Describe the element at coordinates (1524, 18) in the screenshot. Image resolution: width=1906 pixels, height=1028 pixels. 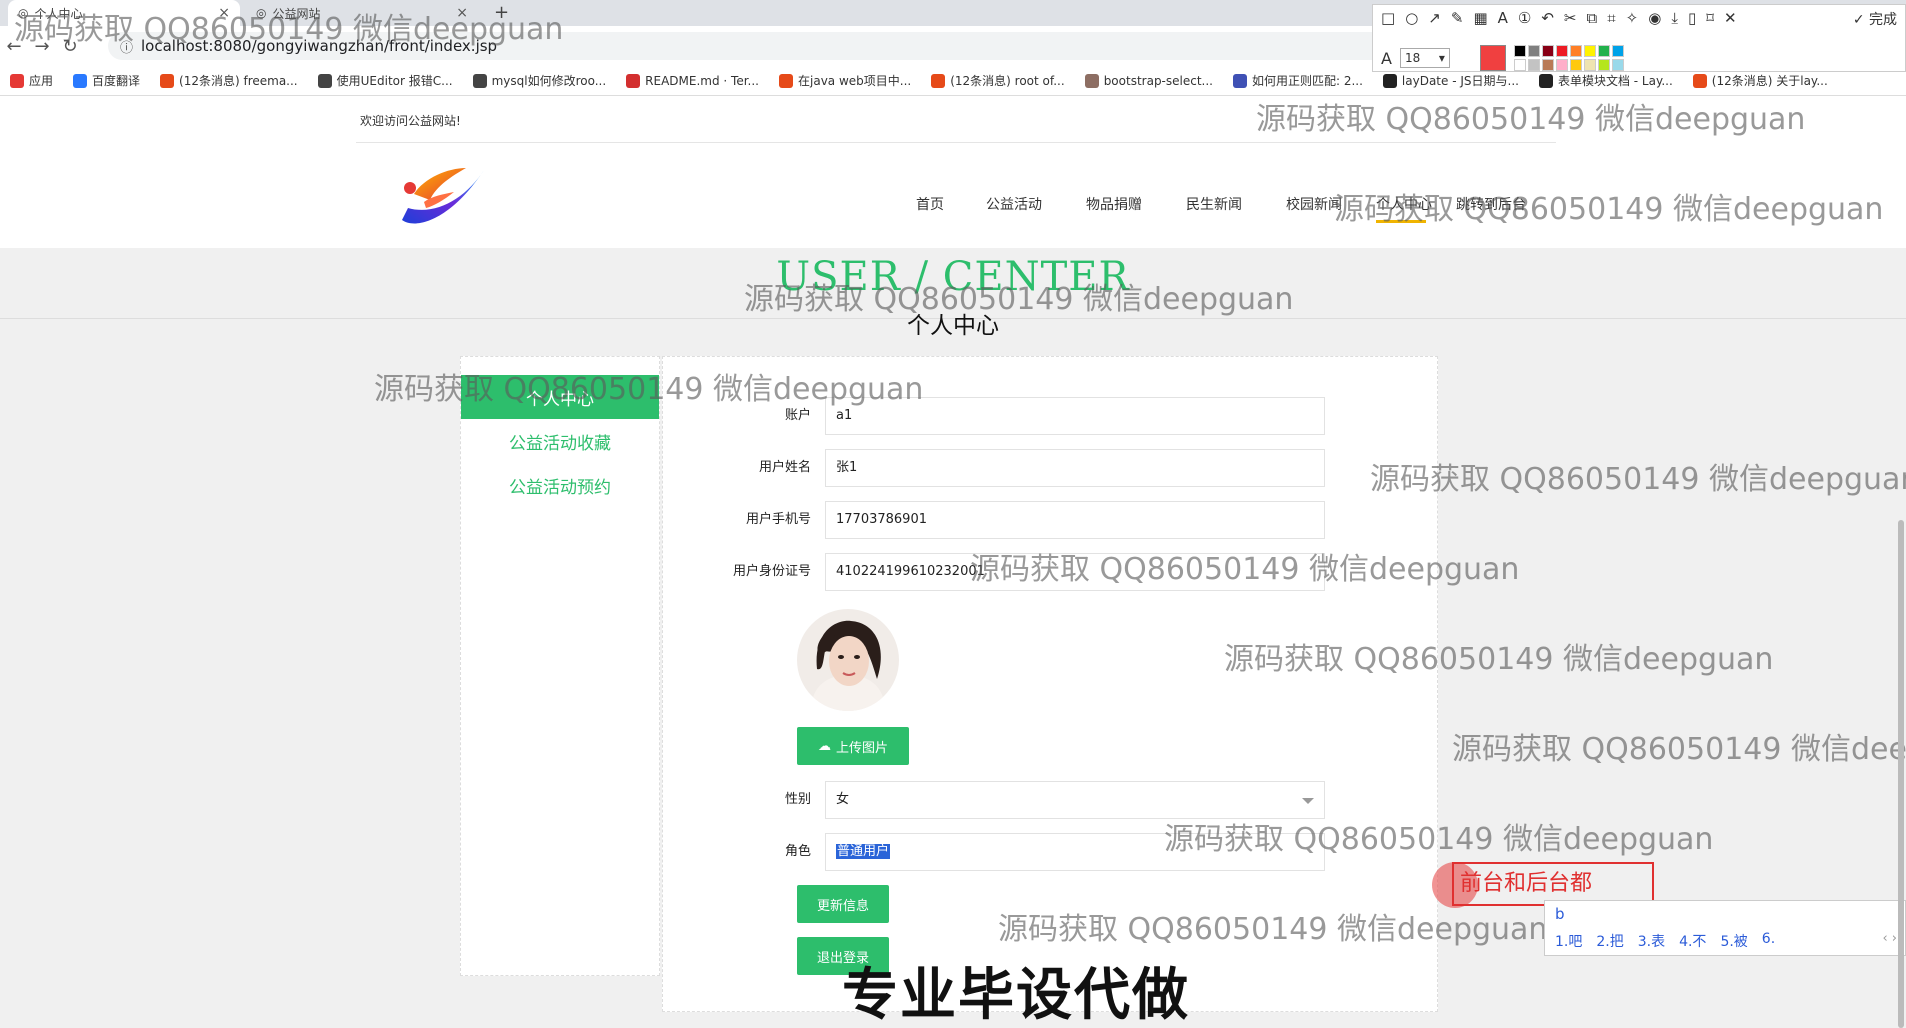
I see `number-icon: ①` at that location.